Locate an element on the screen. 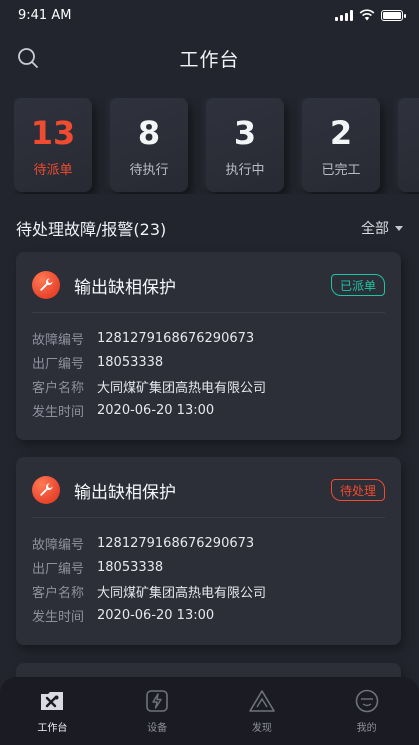 The height and width of the screenshot is (745, 419). tab-profile: 我的 is located at coordinates (367, 710).